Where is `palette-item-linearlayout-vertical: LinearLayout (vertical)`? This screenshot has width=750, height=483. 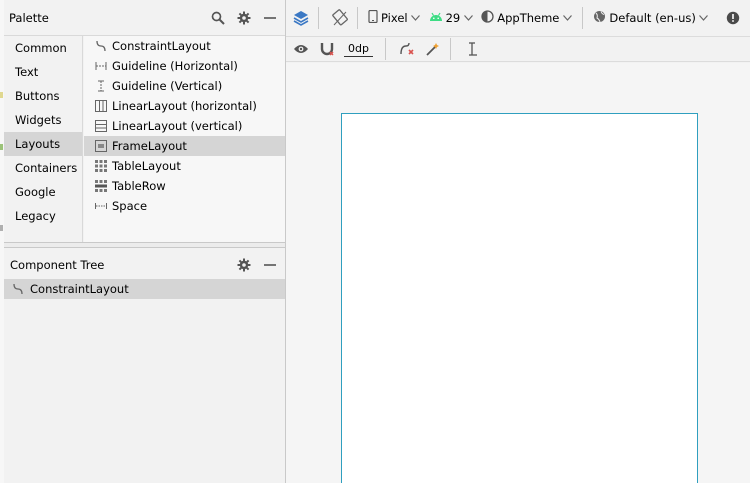
palette-item-linearlayout-vertical: LinearLayout (vertical) is located at coordinates (184, 126).